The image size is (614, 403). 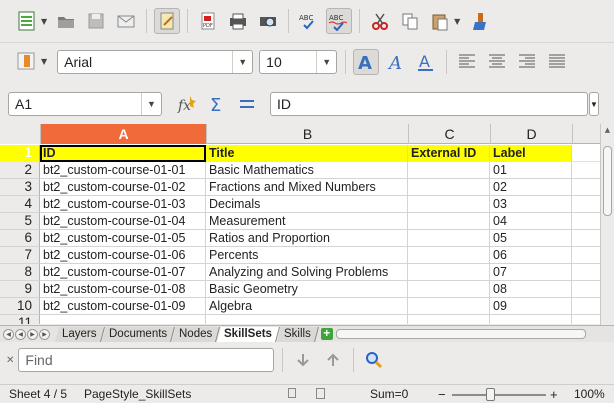 What do you see at coordinates (151, 104) in the screenshot?
I see `chevron-down-icon: ▼` at bounding box center [151, 104].